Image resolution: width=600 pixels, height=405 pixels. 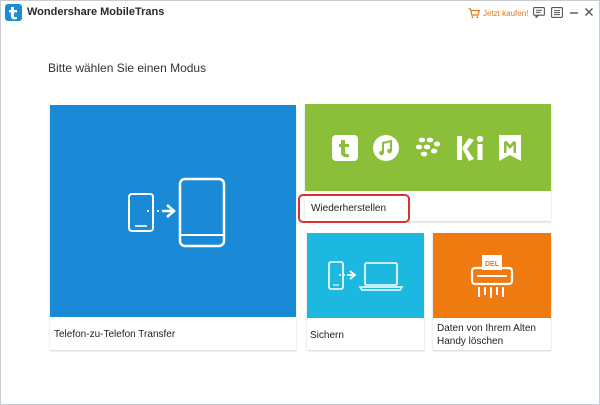 What do you see at coordinates (96, 12) in the screenshot?
I see `app-title: Wondershare MobileTrans` at bounding box center [96, 12].